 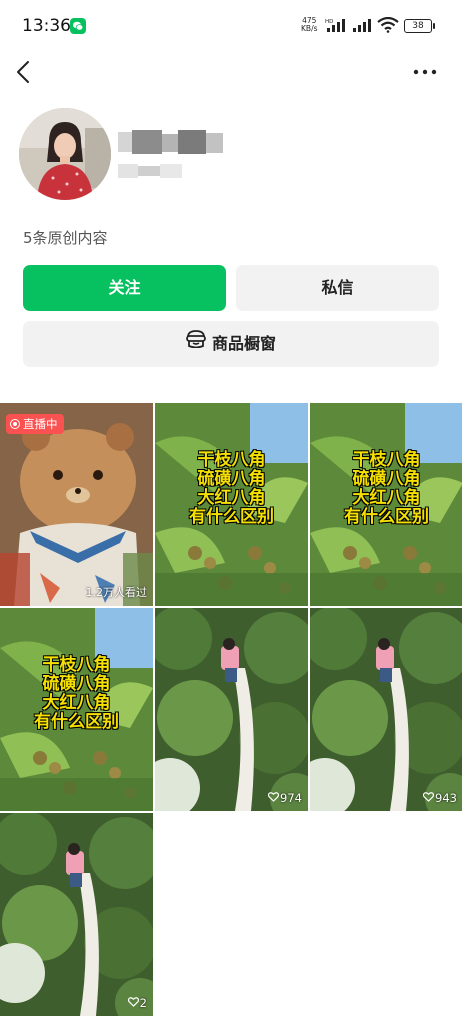 I want to click on more-dots-icon, so click(x=425, y=72).